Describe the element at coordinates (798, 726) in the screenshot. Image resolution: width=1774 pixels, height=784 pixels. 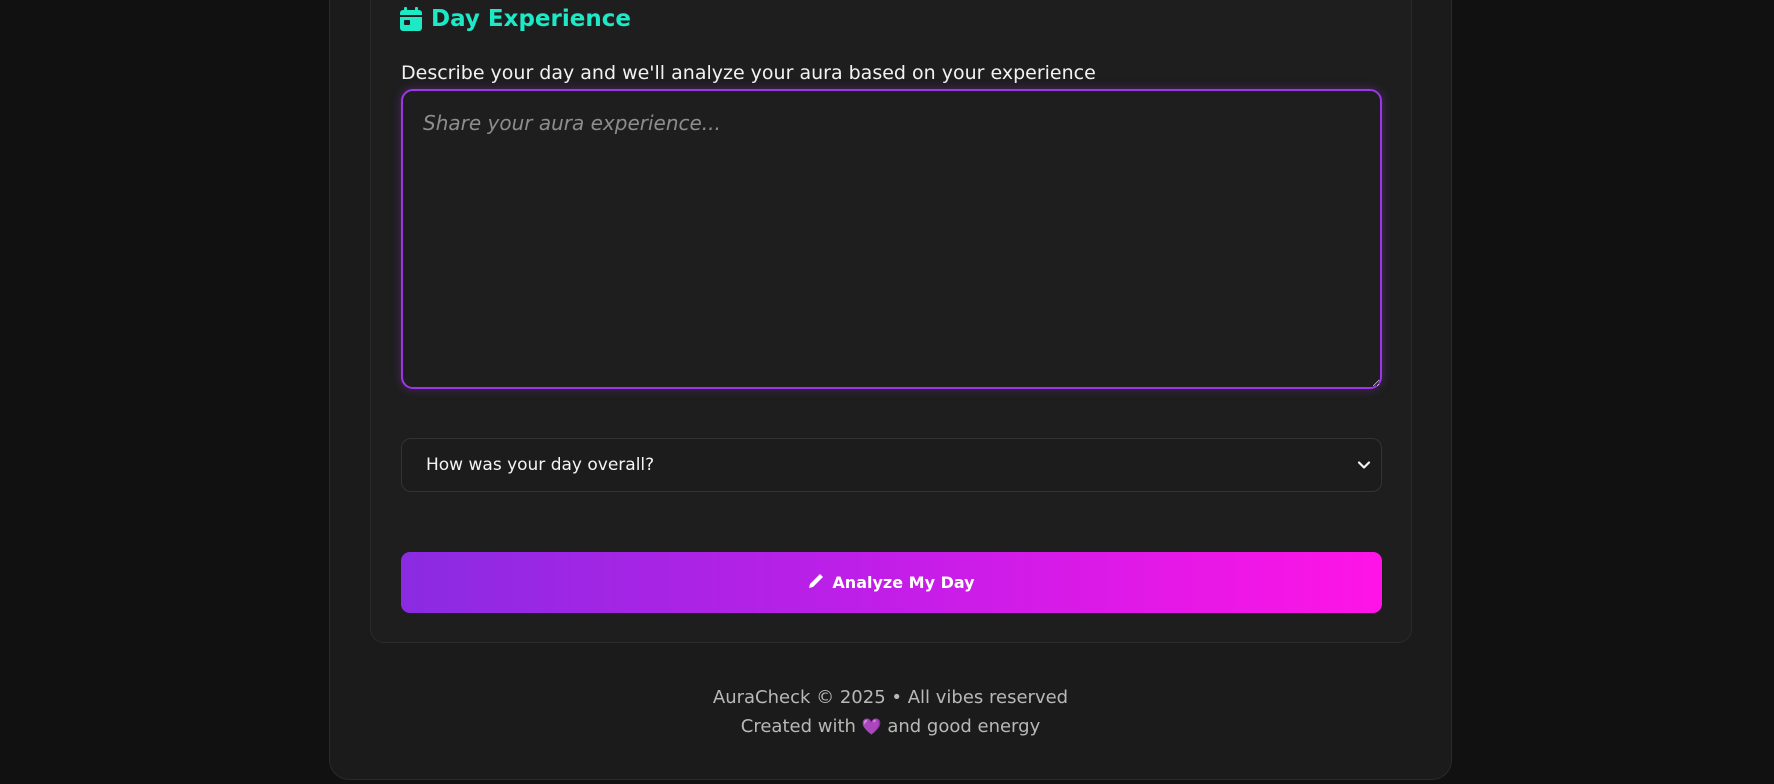
I see `footer-credit-prefix: Created with` at that location.